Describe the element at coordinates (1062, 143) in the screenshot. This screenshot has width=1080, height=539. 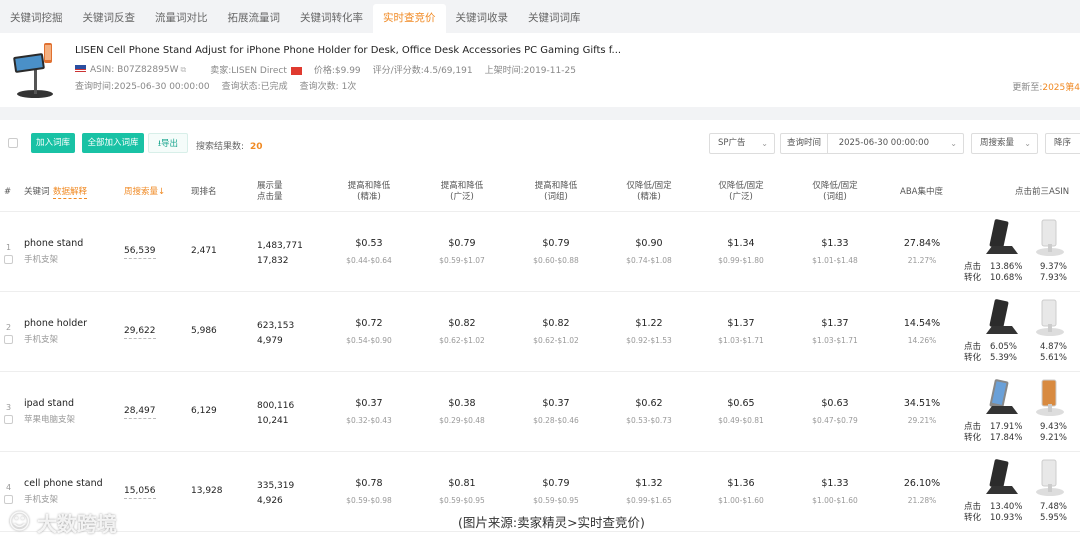
I see `sort-order-select: 降序` at that location.